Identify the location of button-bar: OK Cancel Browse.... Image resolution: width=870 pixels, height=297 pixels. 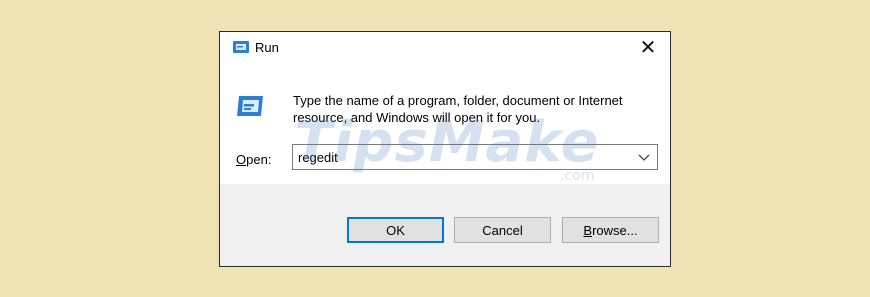
(445, 225).